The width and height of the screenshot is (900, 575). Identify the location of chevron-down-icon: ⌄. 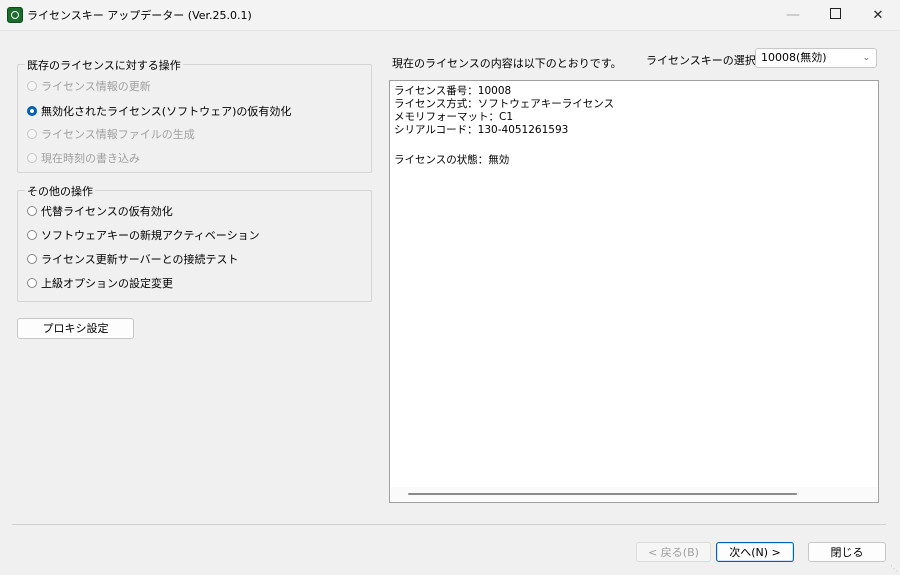
(866, 58).